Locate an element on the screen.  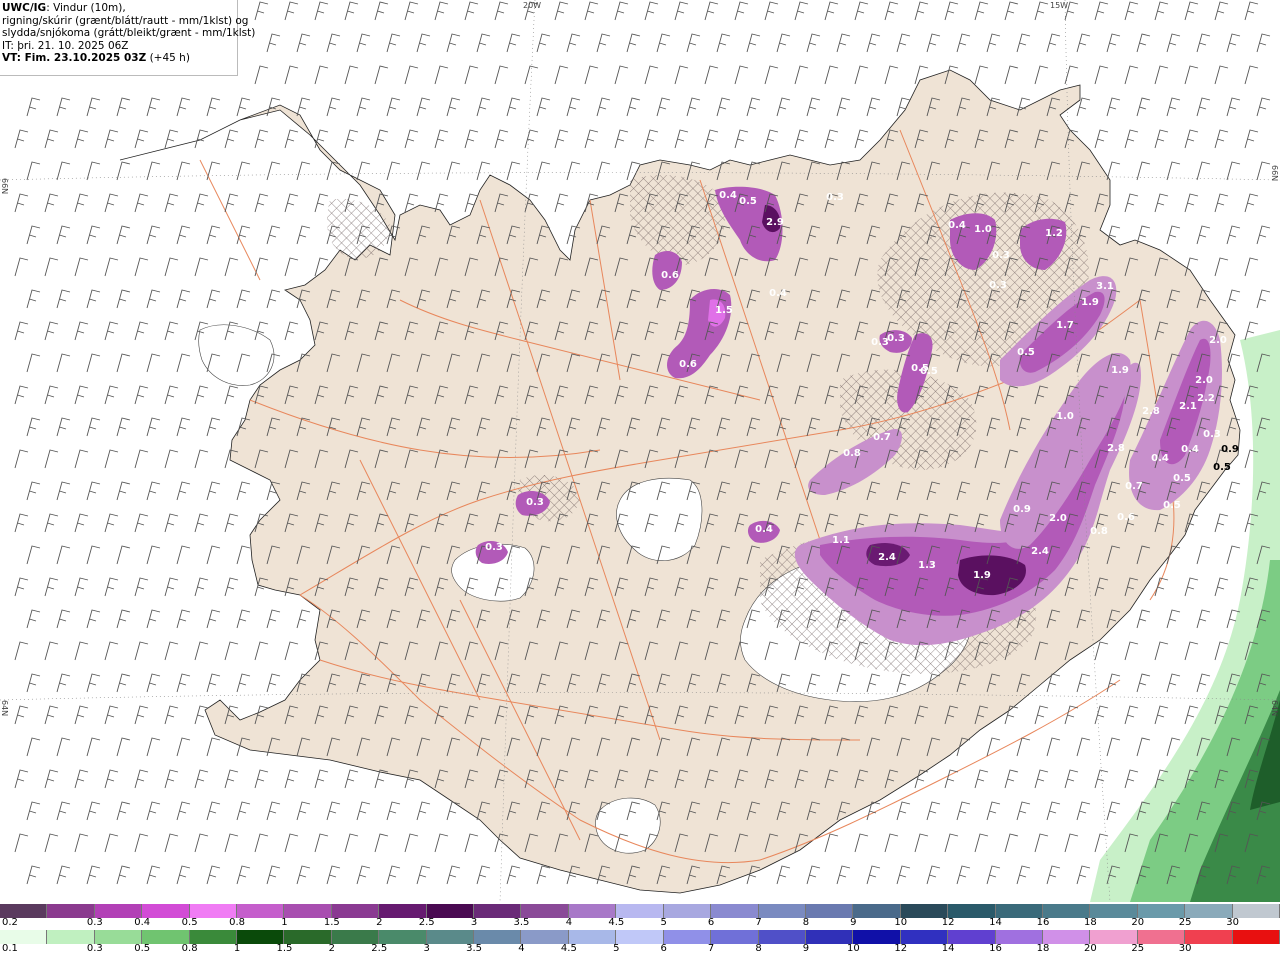
precip-value: 2.9 is located at coordinates (775, 222).